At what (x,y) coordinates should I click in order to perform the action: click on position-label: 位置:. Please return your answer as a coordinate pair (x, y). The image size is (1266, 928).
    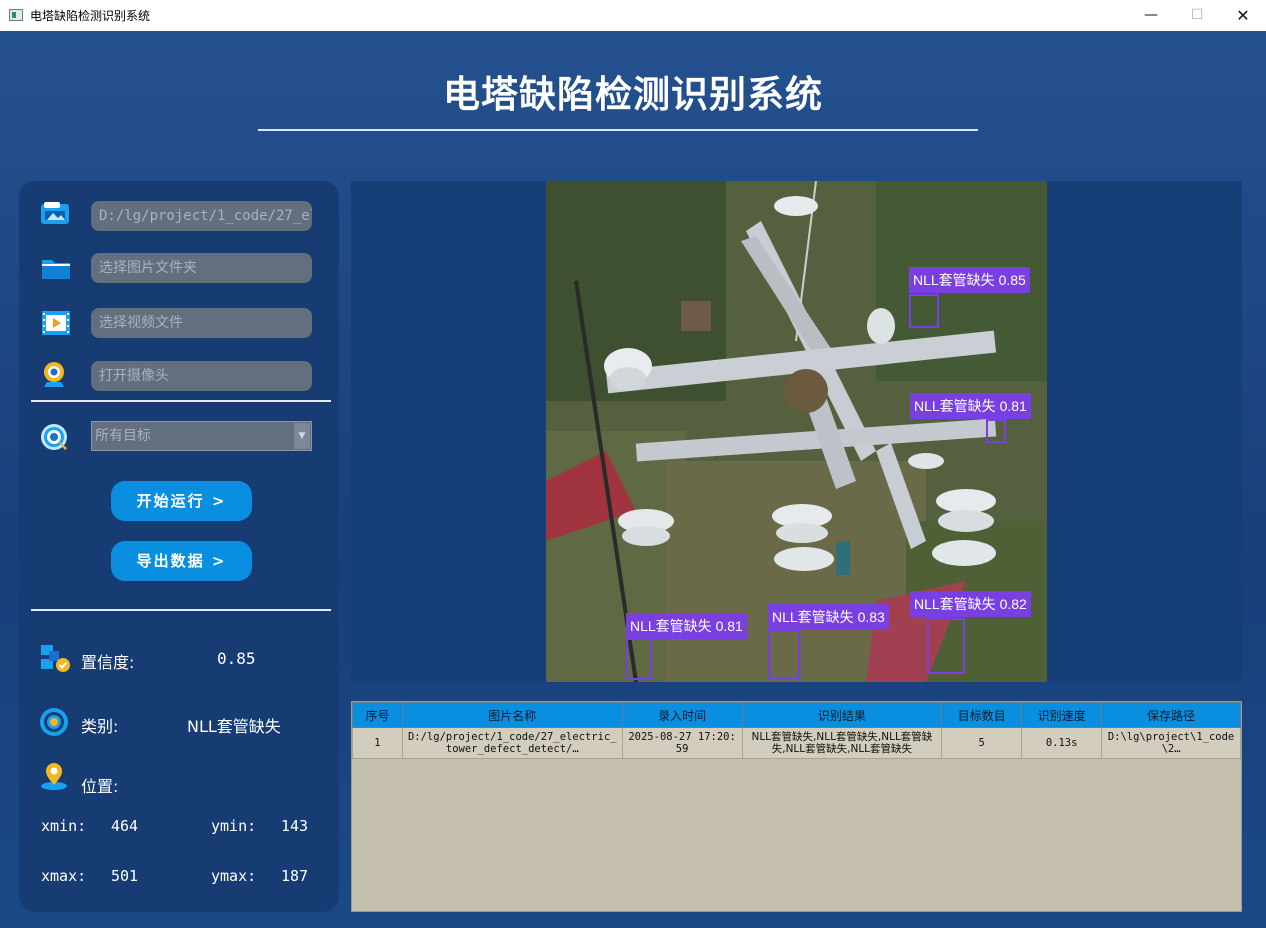
    Looking at the image, I should click on (100, 786).